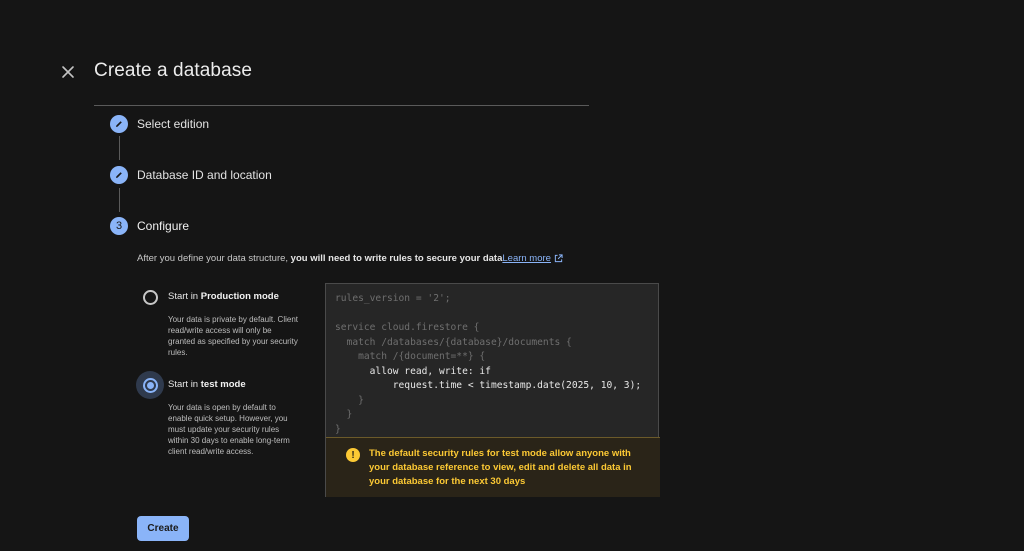 This screenshot has height=551, width=1024. What do you see at coordinates (393, 298) in the screenshot?
I see `code-line: rules_version = '2';` at bounding box center [393, 298].